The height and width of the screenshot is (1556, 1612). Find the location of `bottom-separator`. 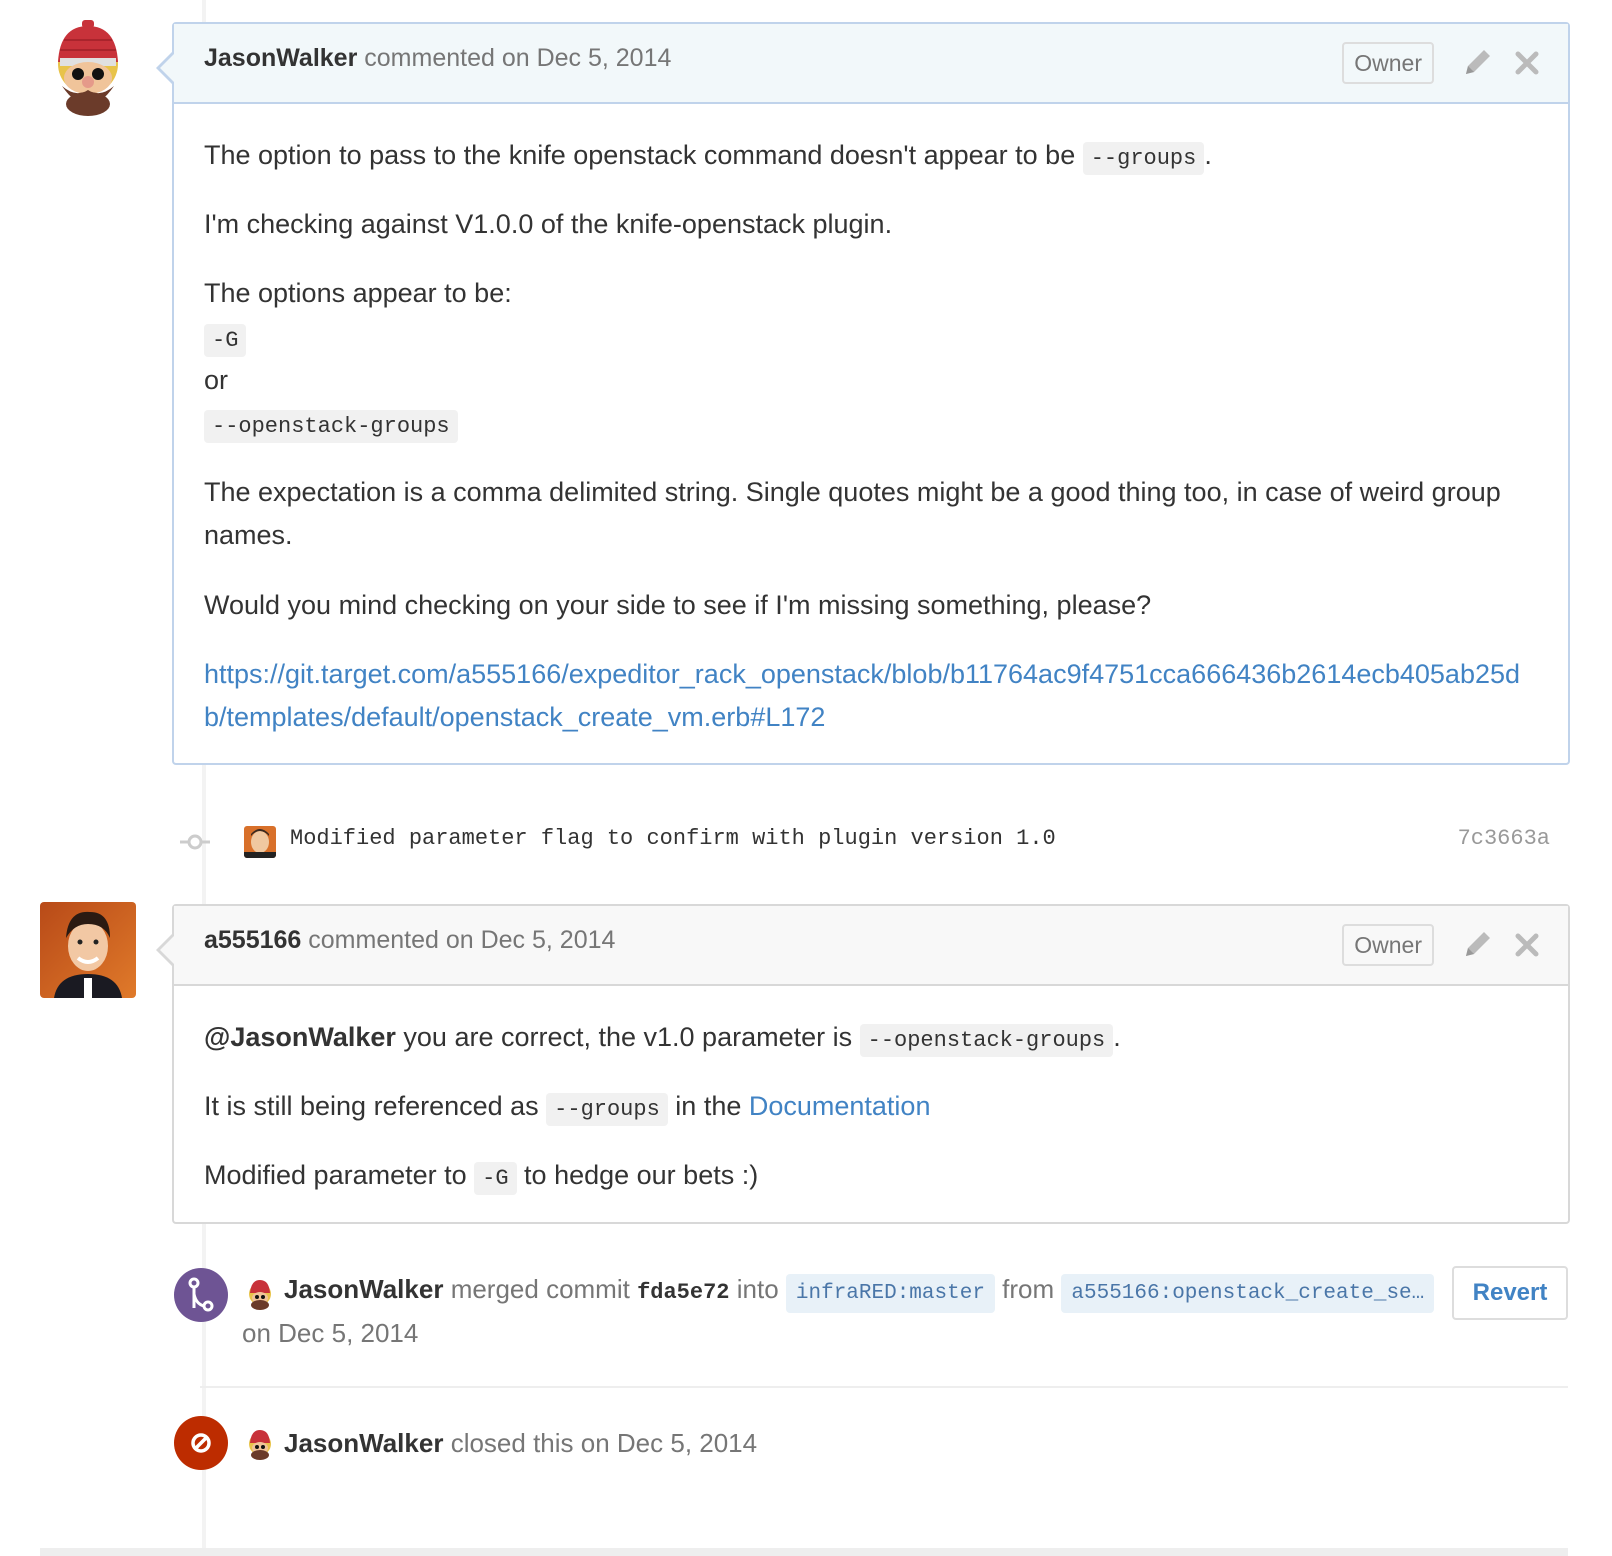

bottom-separator is located at coordinates (804, 1552).